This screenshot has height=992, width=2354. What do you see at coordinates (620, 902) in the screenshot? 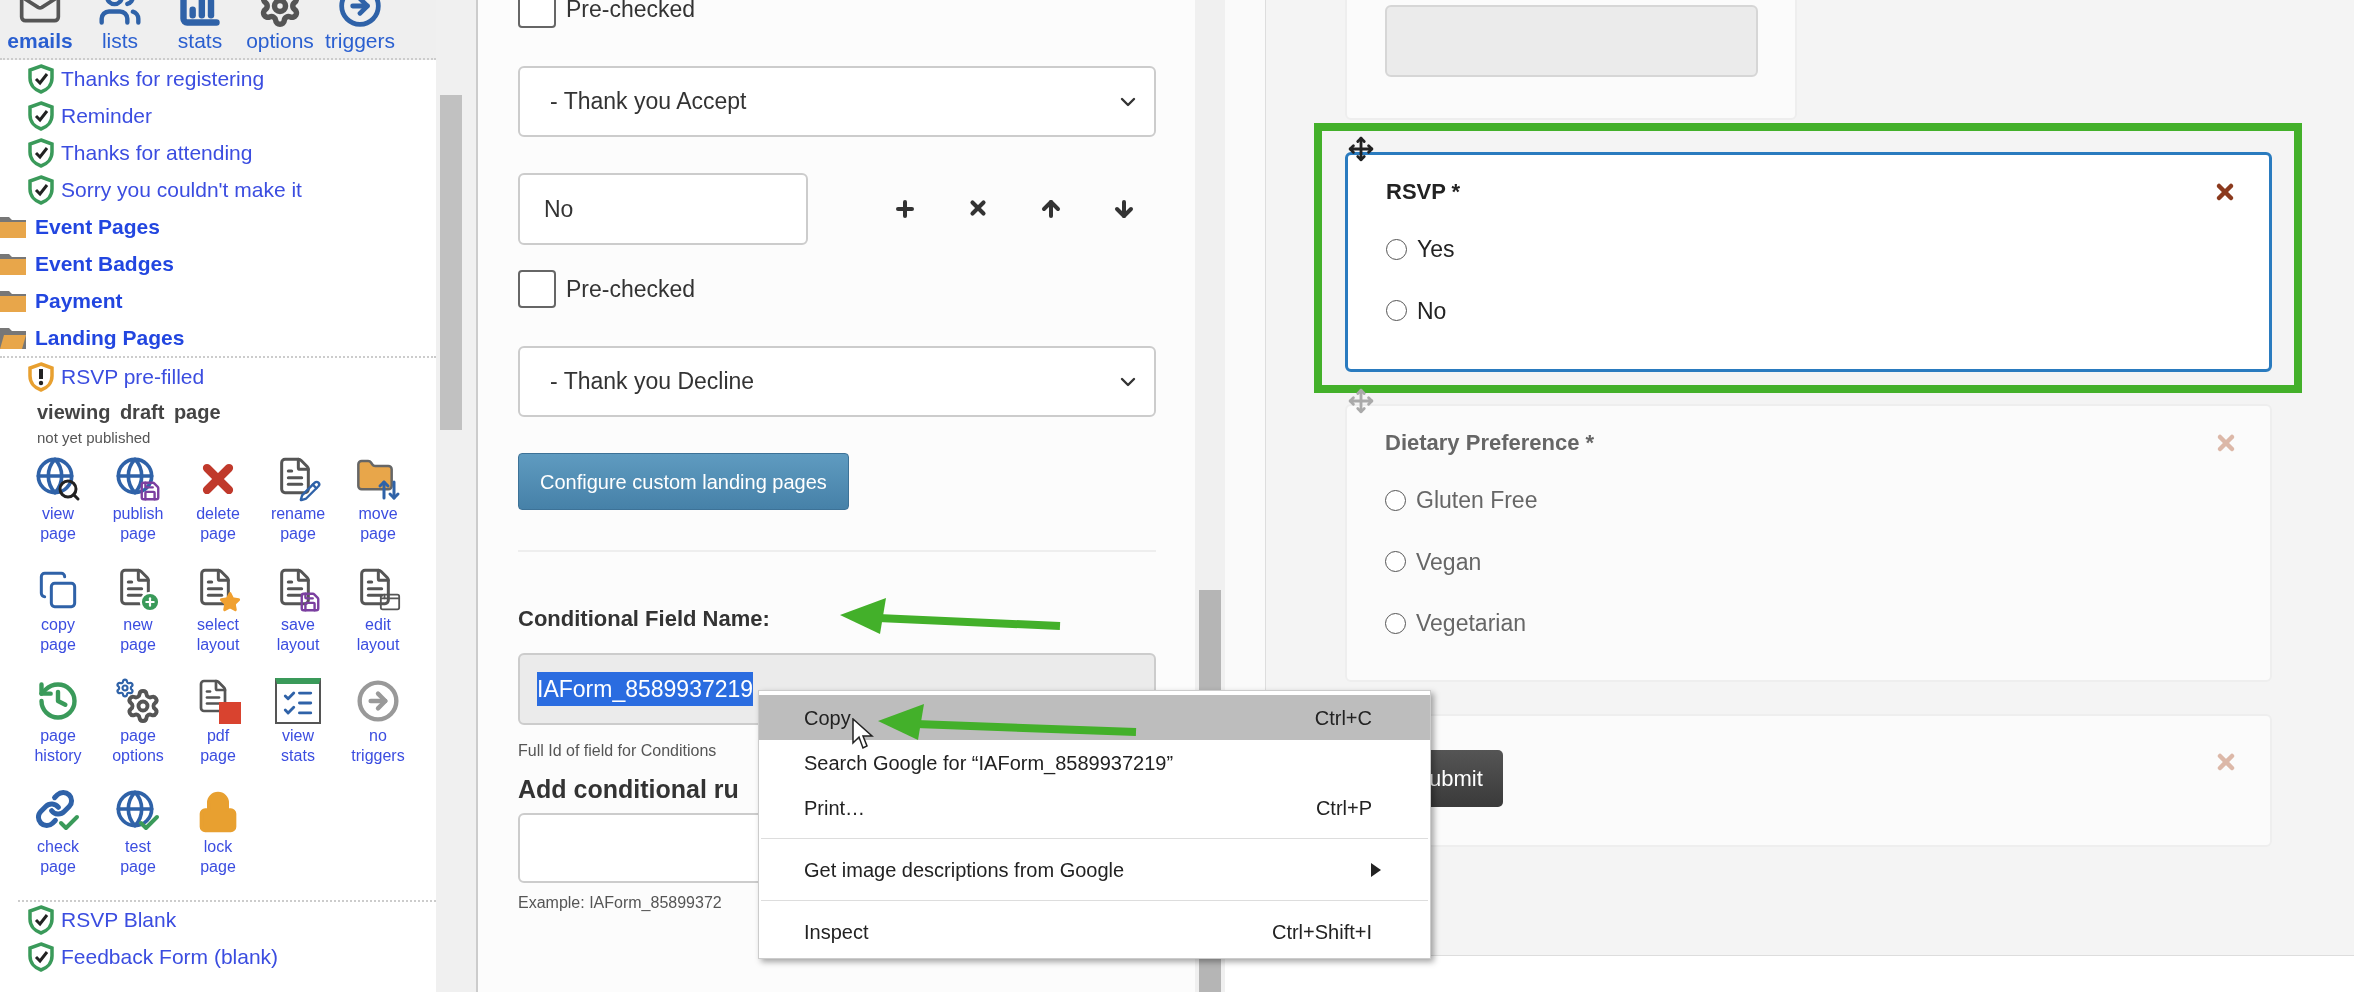
I see `example-text: Example: IAForm_85899372` at bounding box center [620, 902].